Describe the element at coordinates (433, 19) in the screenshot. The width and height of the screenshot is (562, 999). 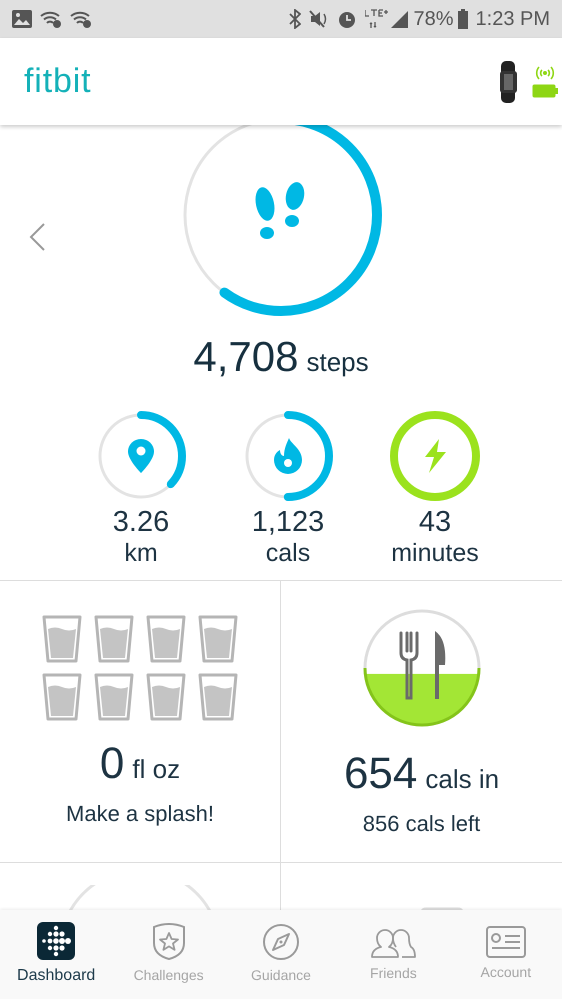
I see `battery-percent: 78%` at that location.